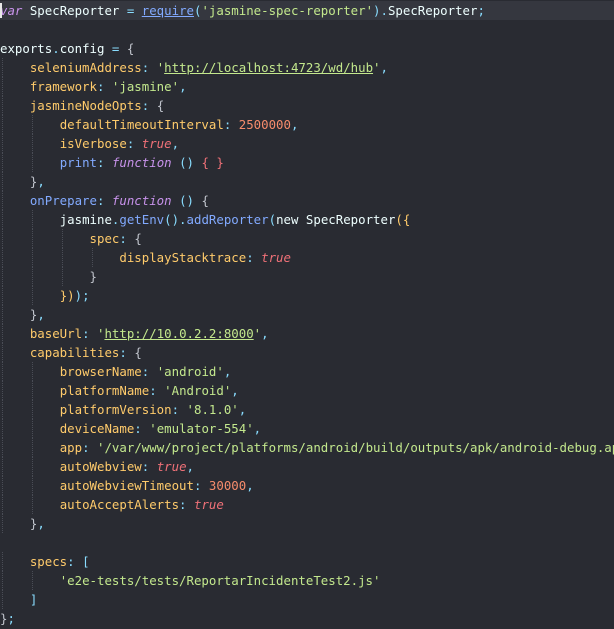 This screenshot has width=614, height=629. What do you see at coordinates (307, 352) in the screenshot?
I see `code-line: capabilities: {` at bounding box center [307, 352].